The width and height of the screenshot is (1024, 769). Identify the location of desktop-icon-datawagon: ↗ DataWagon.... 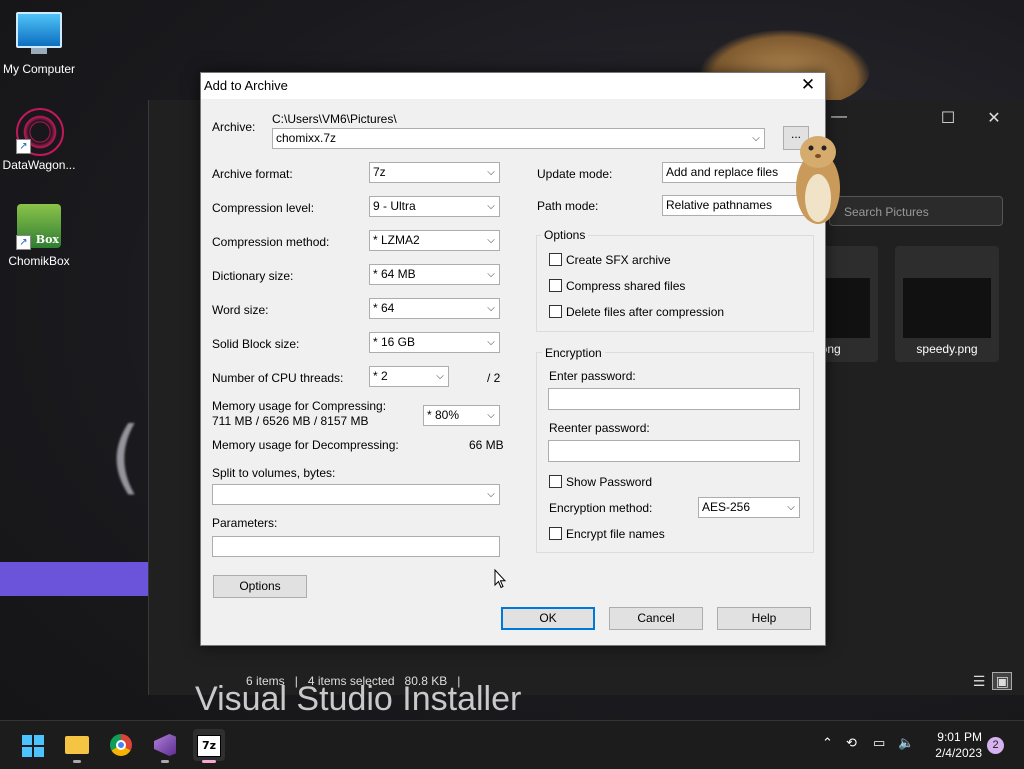
(39, 140).